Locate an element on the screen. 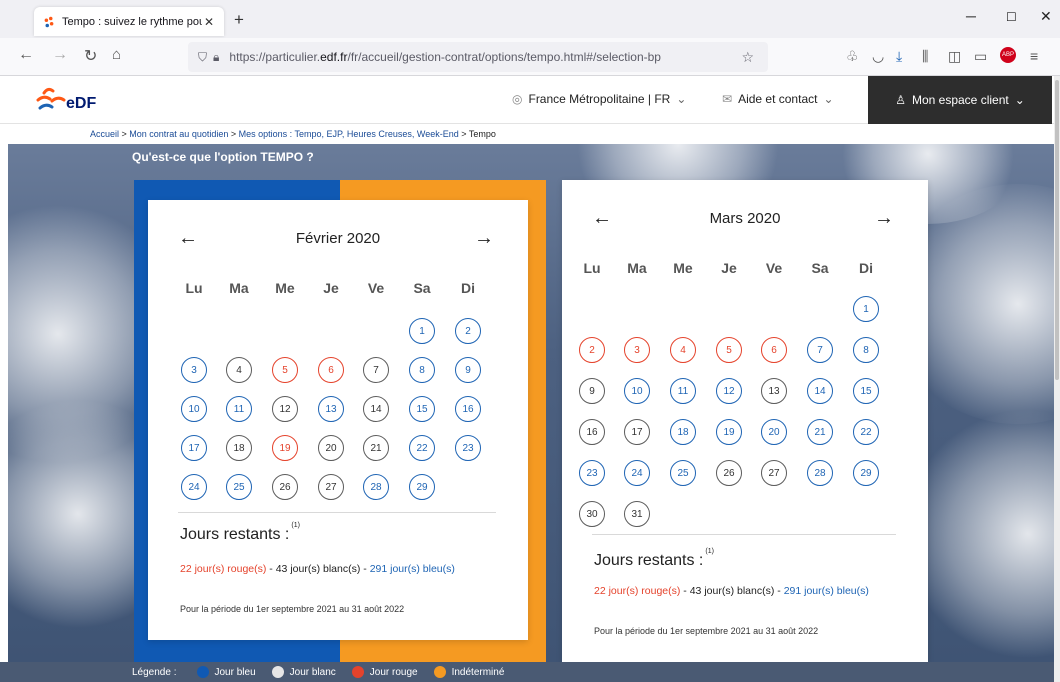  mon-espace-client-button: ♙ Mon espace client ⌄ is located at coordinates (960, 100).